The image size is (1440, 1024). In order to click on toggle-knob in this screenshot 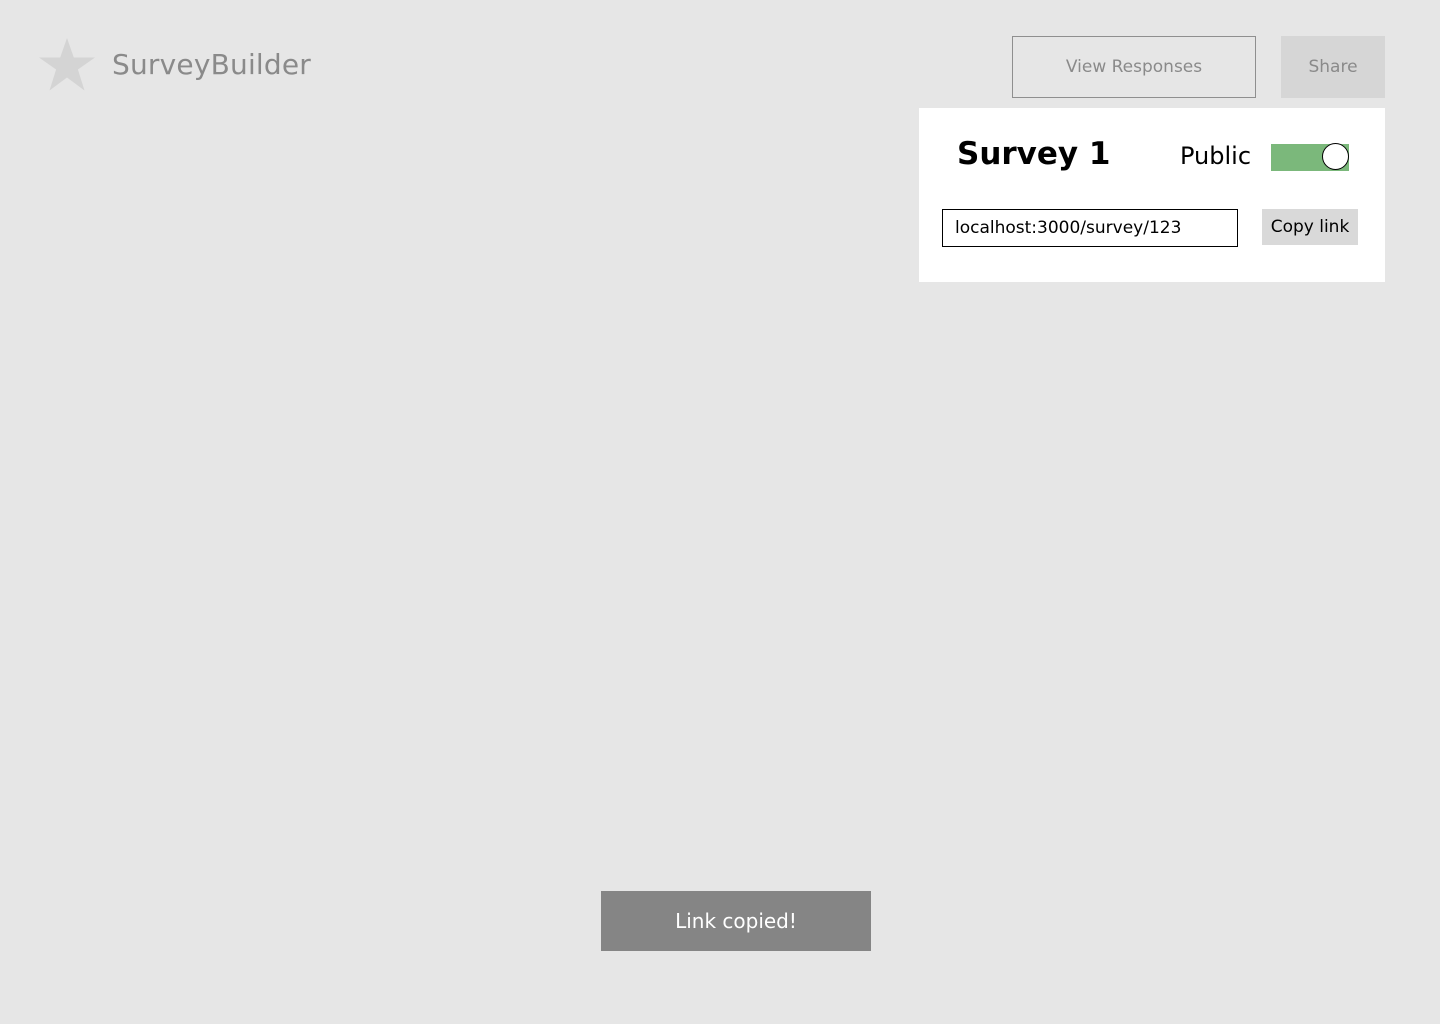, I will do `click(1335, 156)`.